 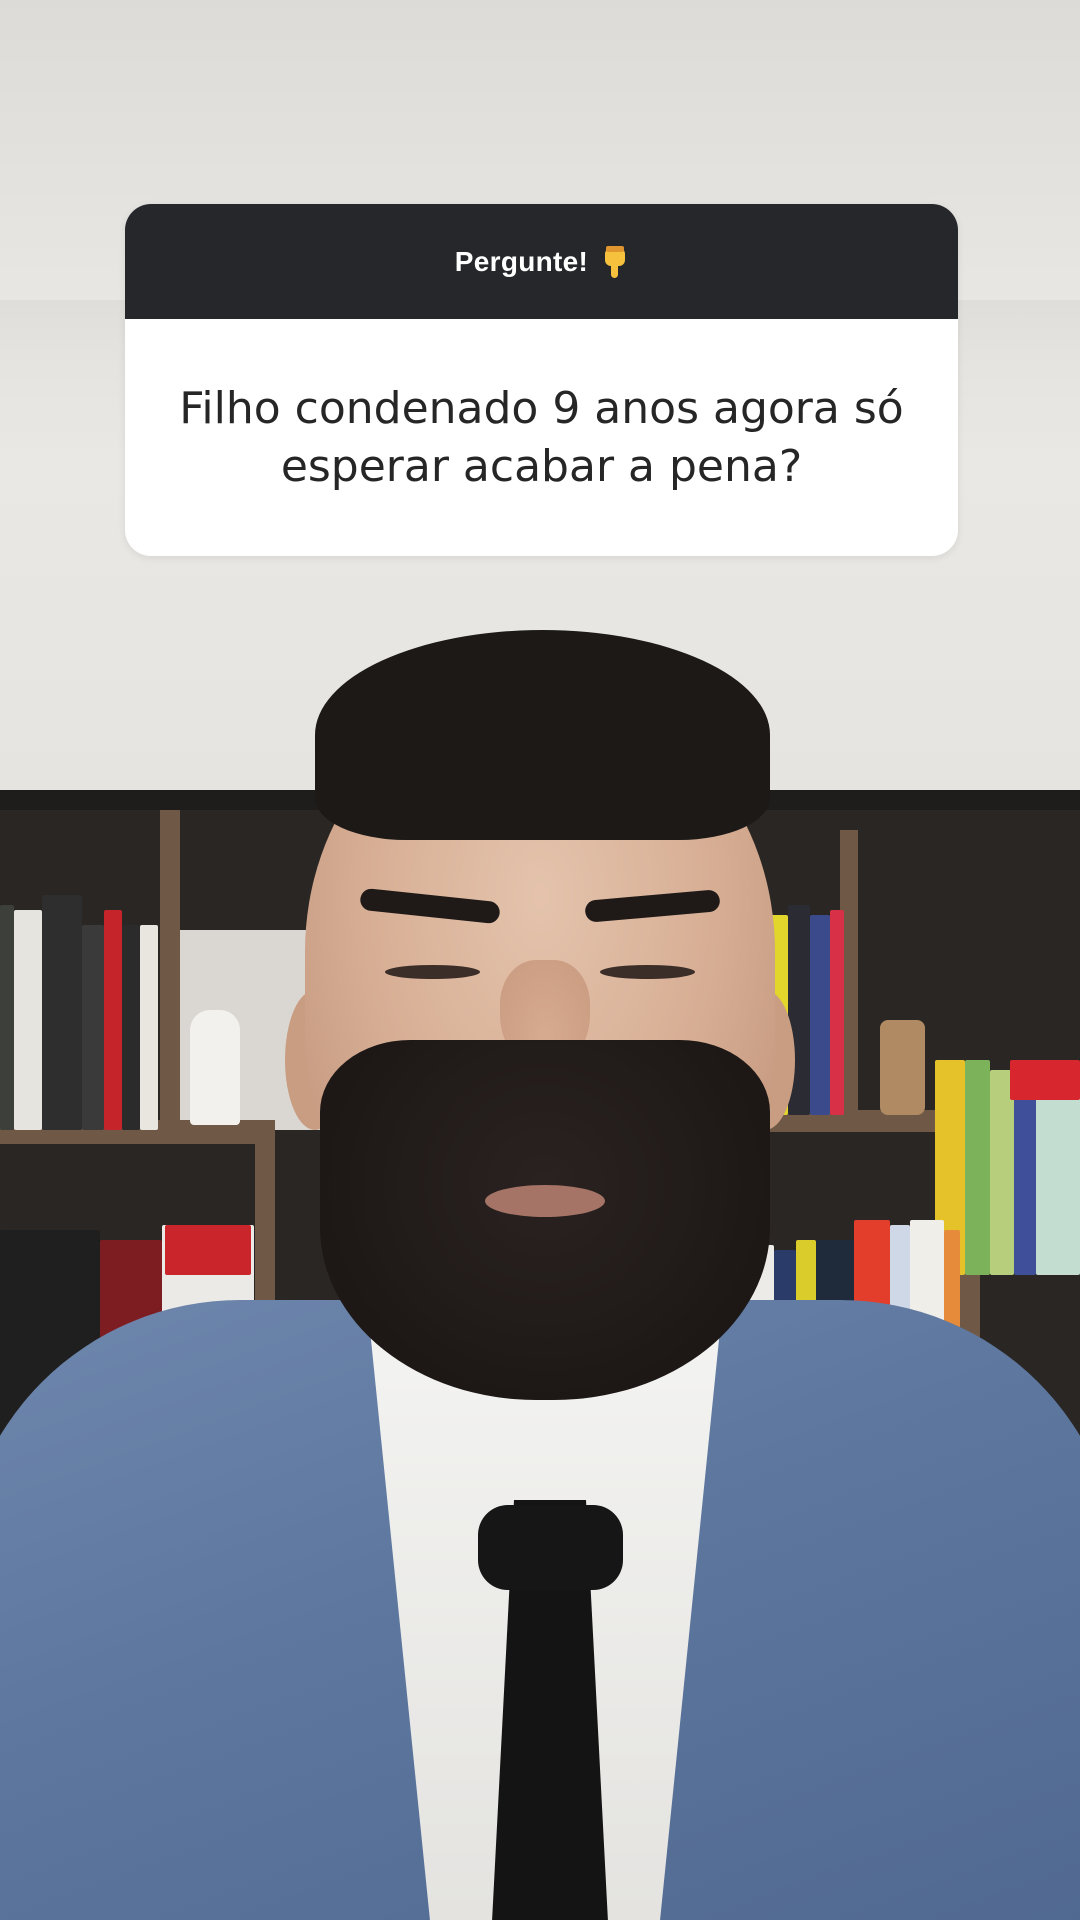 What do you see at coordinates (521, 261) in the screenshot?
I see `question-sticker-title: Pergunte!` at bounding box center [521, 261].